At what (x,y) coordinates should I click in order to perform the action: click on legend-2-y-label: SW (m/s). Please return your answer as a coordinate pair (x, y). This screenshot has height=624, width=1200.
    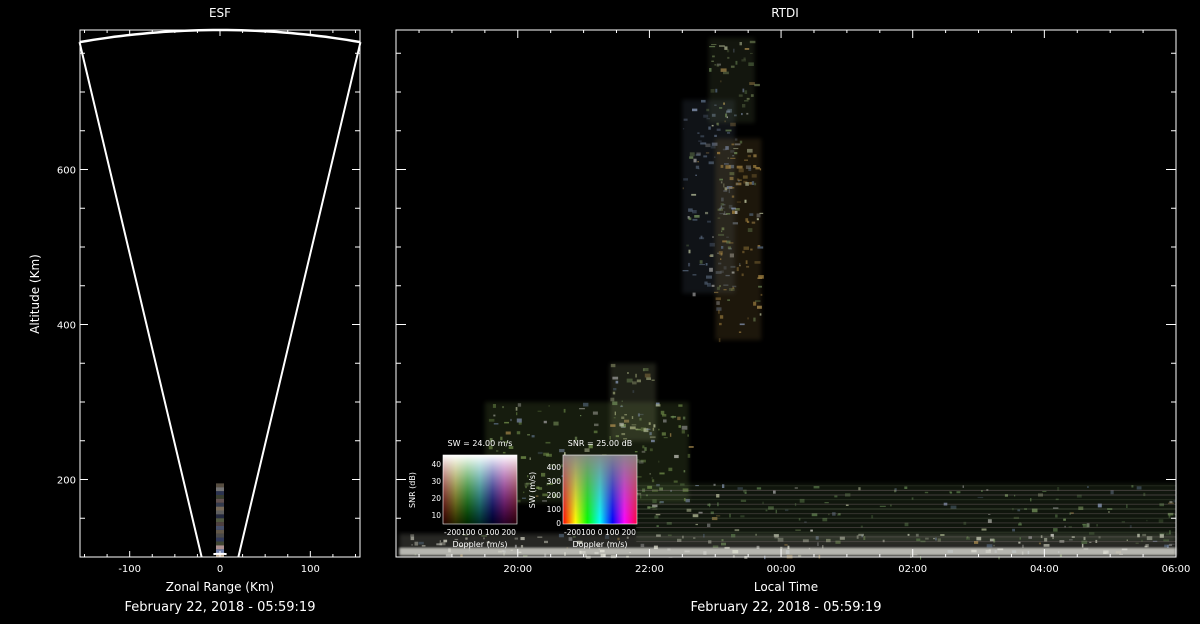
    Looking at the image, I should click on (532, 490).